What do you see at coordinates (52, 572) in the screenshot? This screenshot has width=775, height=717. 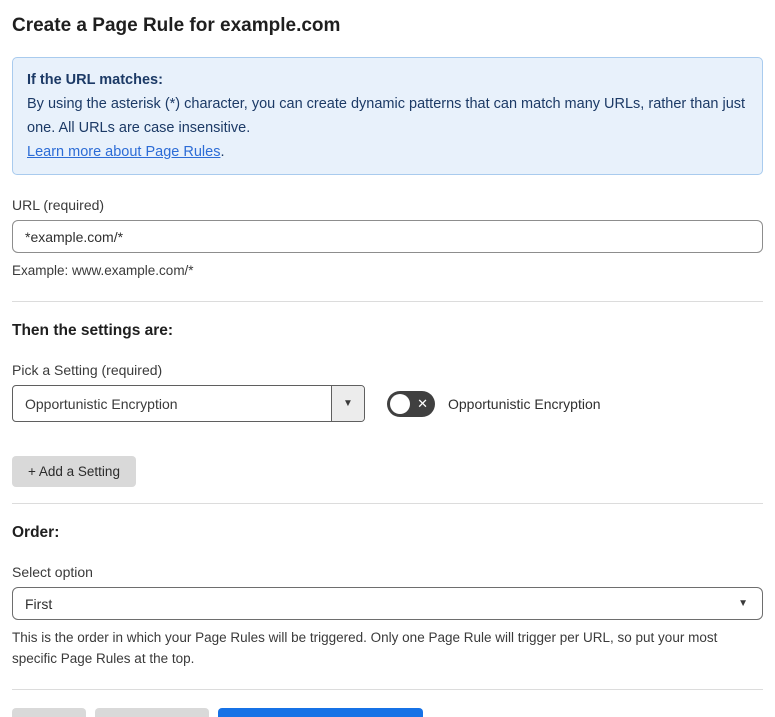 I see `select-option-label: Select option` at bounding box center [52, 572].